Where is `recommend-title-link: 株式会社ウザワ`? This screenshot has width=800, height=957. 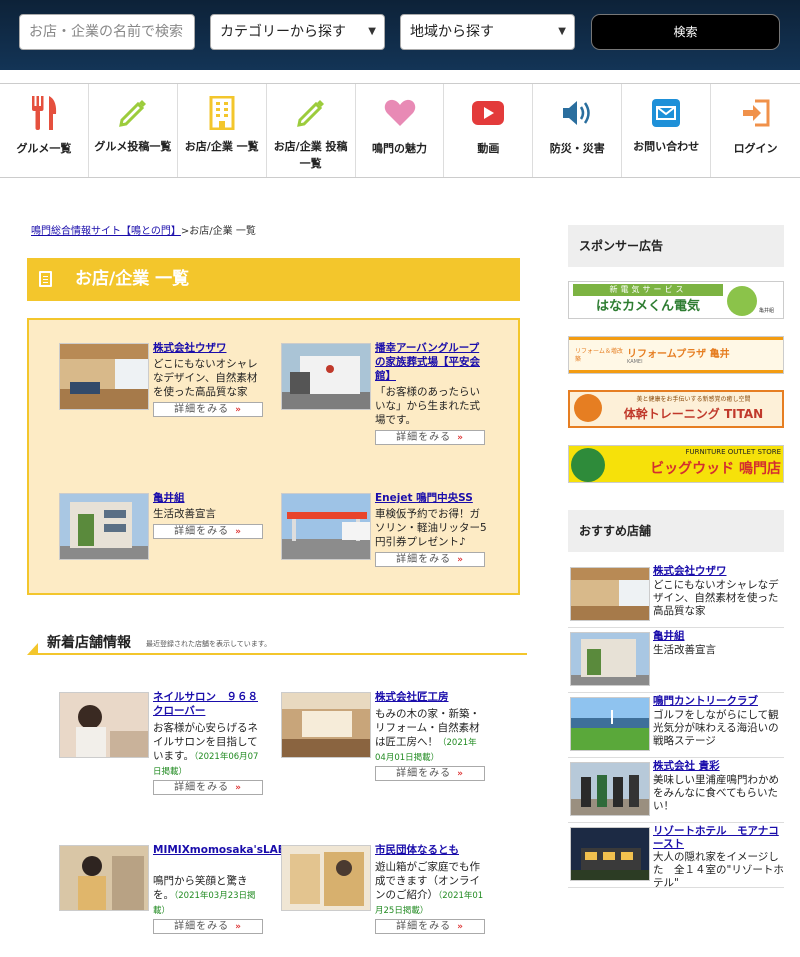
recommend-title-link: 株式会社ウザワ is located at coordinates (719, 571).